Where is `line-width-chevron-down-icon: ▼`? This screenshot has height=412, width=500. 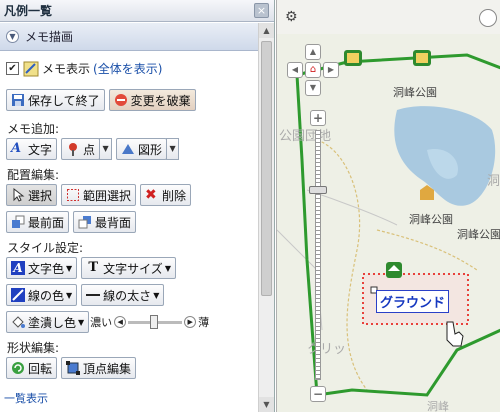
line-width-chevron-down-icon: ▼ is located at coordinates (156, 295).